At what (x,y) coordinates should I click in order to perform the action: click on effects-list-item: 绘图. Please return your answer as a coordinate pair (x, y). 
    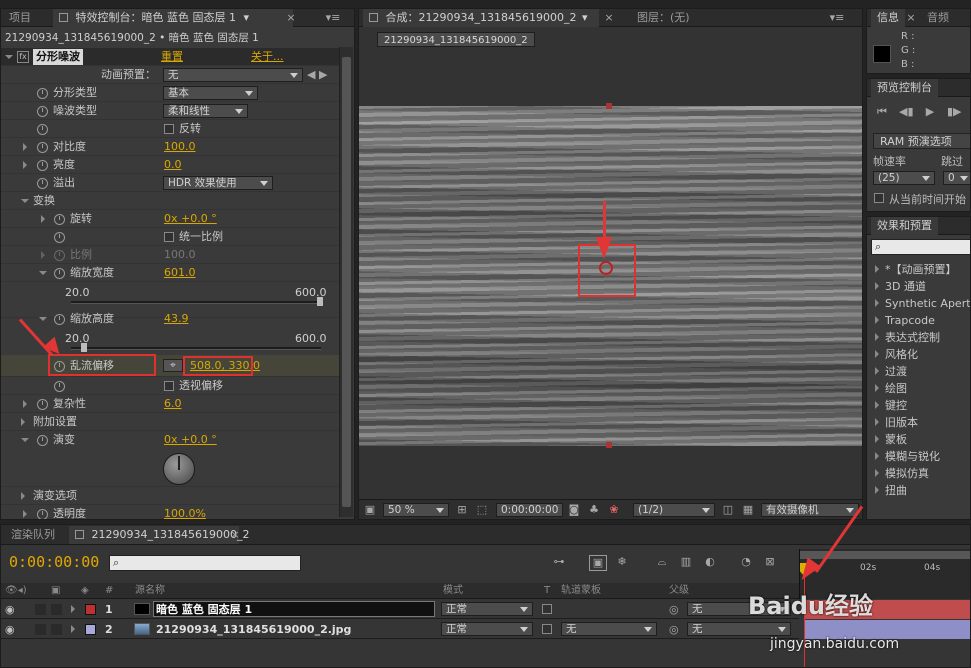
    Looking at the image, I should click on (891, 388).